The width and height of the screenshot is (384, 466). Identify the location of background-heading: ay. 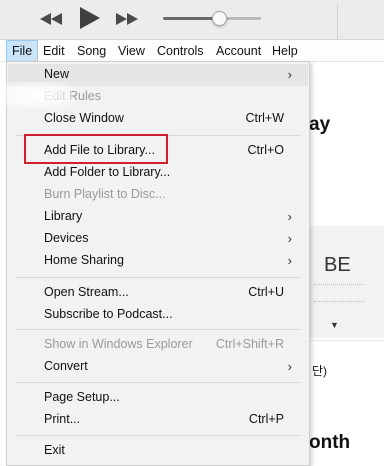
(320, 124).